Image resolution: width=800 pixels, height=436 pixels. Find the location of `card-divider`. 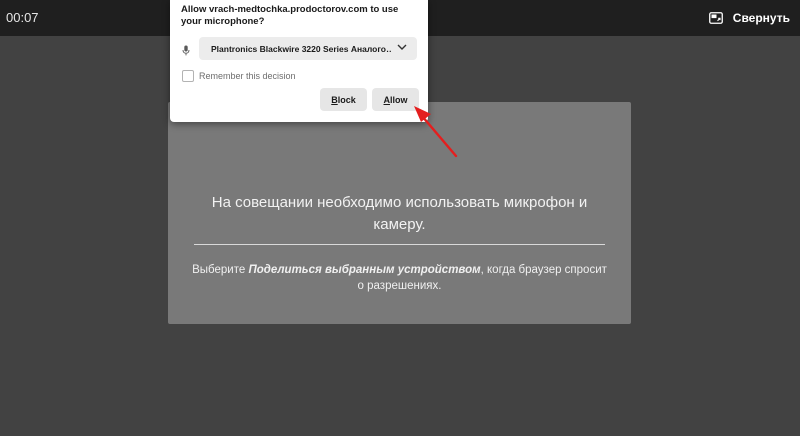

card-divider is located at coordinates (399, 244).